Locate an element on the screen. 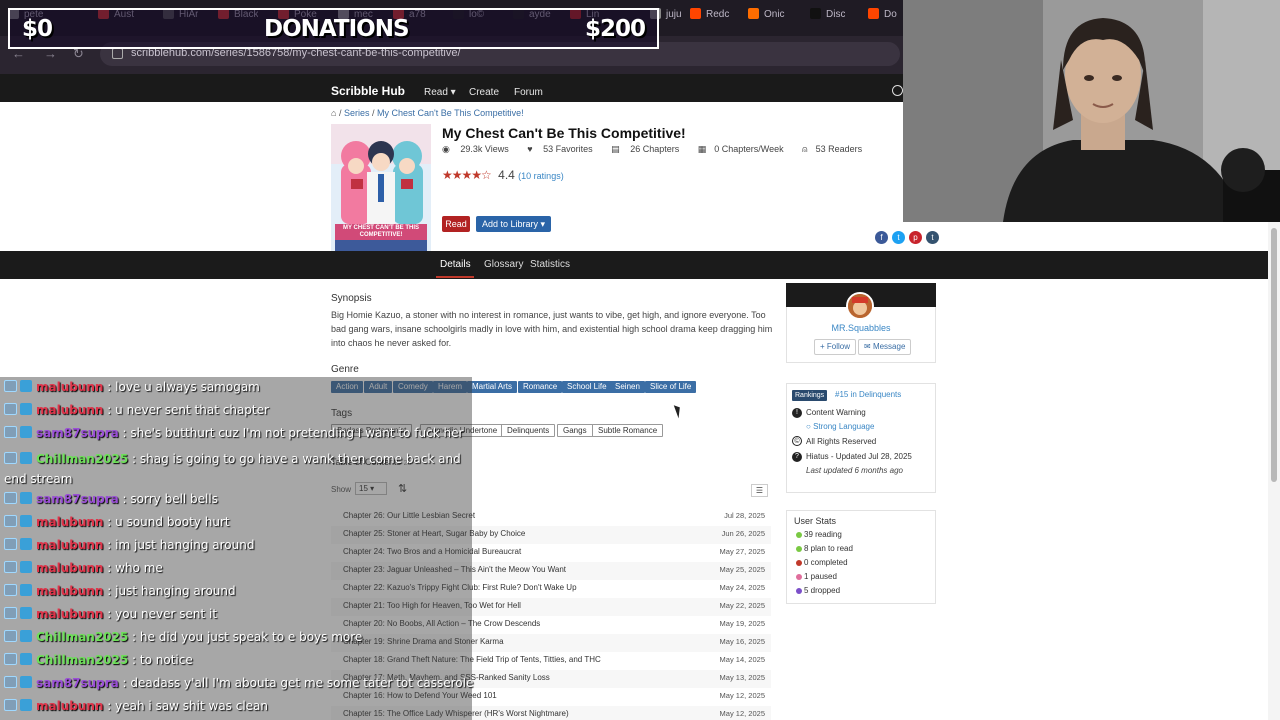 This screenshot has height=720, width=1280. genre-school-life: School Life is located at coordinates (587, 387).